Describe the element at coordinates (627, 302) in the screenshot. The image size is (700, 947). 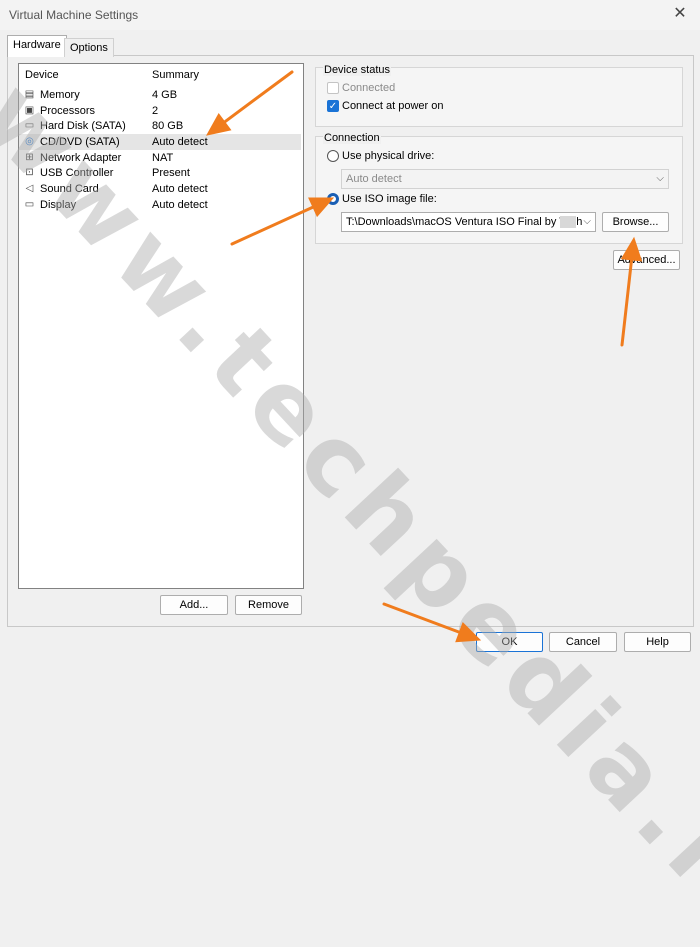
I see `arrow-to-browse-shaft` at that location.